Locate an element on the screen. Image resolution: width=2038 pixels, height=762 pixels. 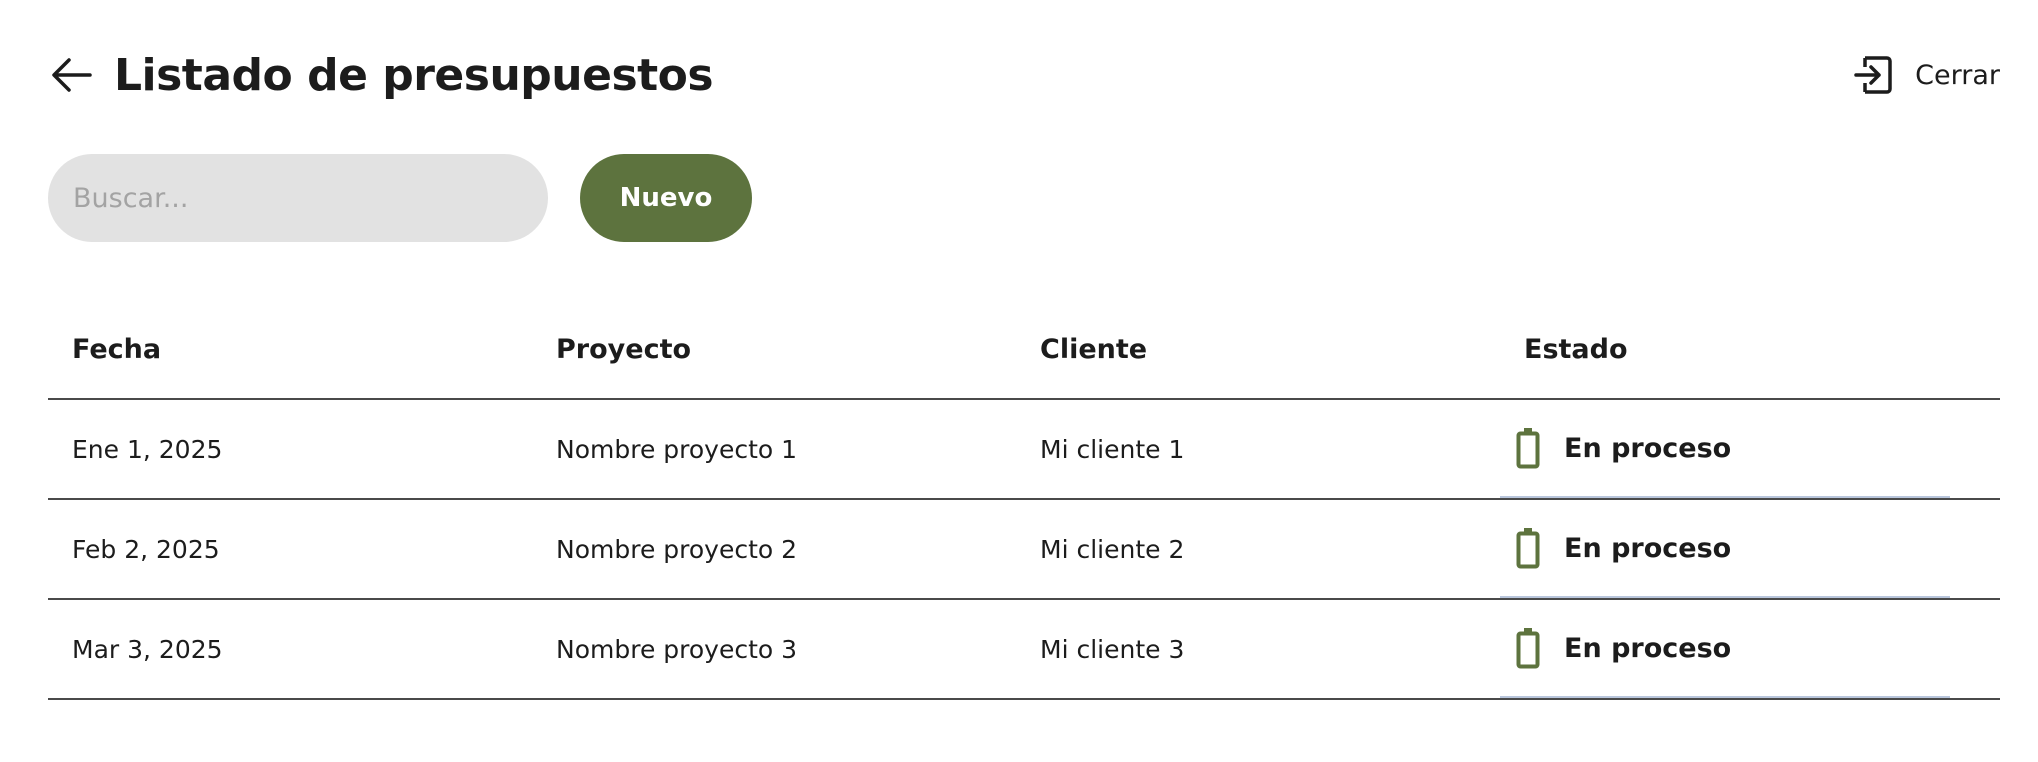
table-header-row: Fecha Proyecto Cliente Estado is located at coordinates (1024, 350).